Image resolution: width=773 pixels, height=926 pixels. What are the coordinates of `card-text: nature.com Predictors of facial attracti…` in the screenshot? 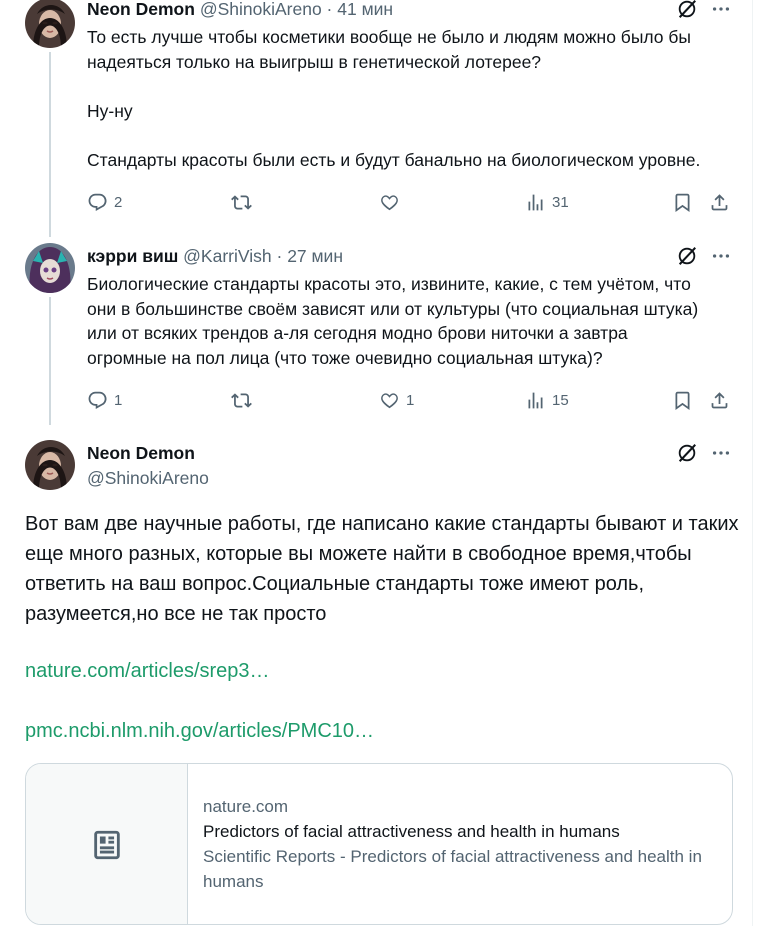 It's located at (463, 844).